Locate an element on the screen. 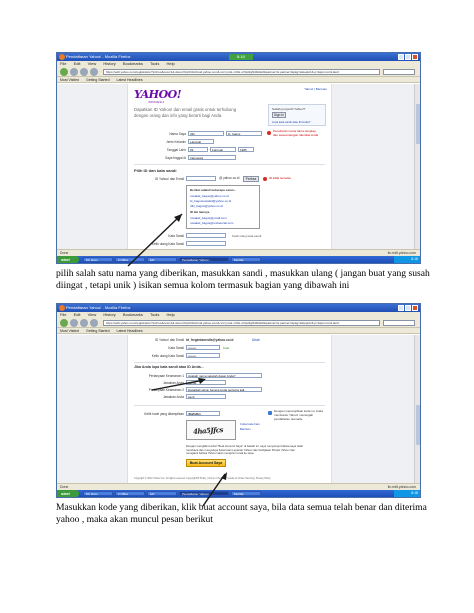  suggestion-item: bt_bagusrowakid@yahoo.co.id is located at coordinates (210, 201).